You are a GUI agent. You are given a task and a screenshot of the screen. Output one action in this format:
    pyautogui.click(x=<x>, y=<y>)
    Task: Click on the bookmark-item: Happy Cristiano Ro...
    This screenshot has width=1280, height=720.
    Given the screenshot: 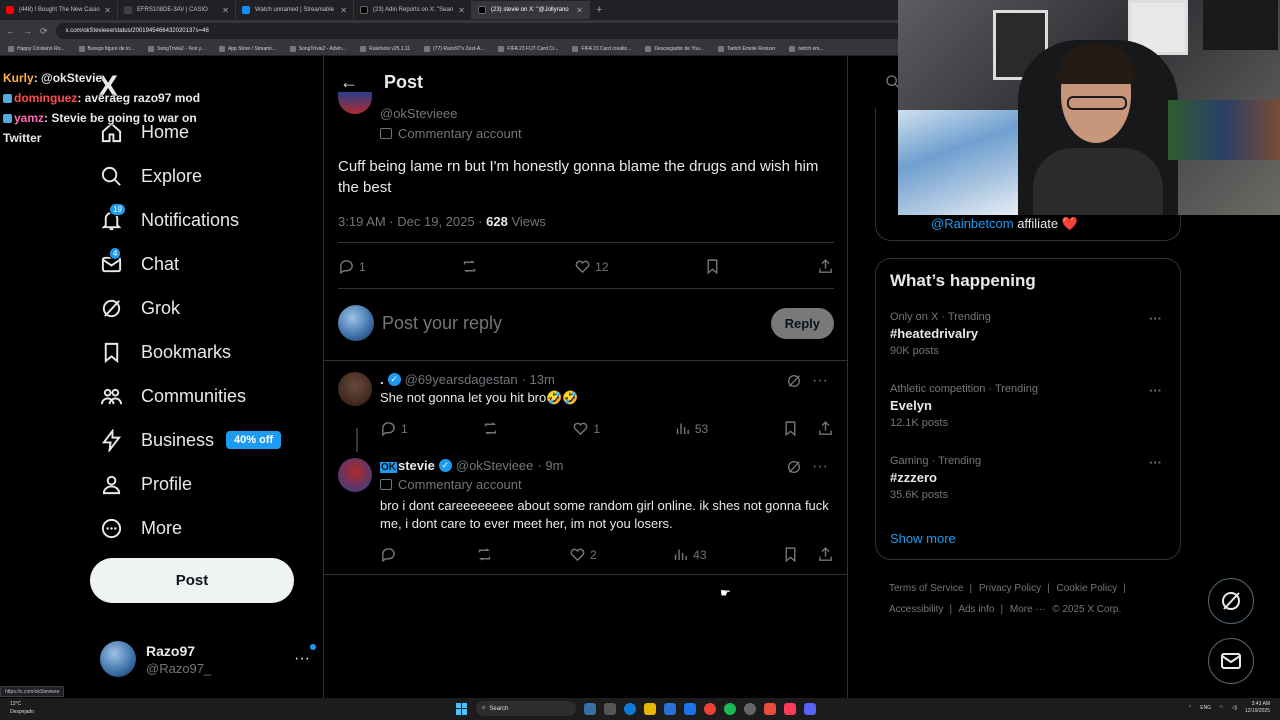 What is the action you would take?
    pyautogui.click(x=36, y=48)
    